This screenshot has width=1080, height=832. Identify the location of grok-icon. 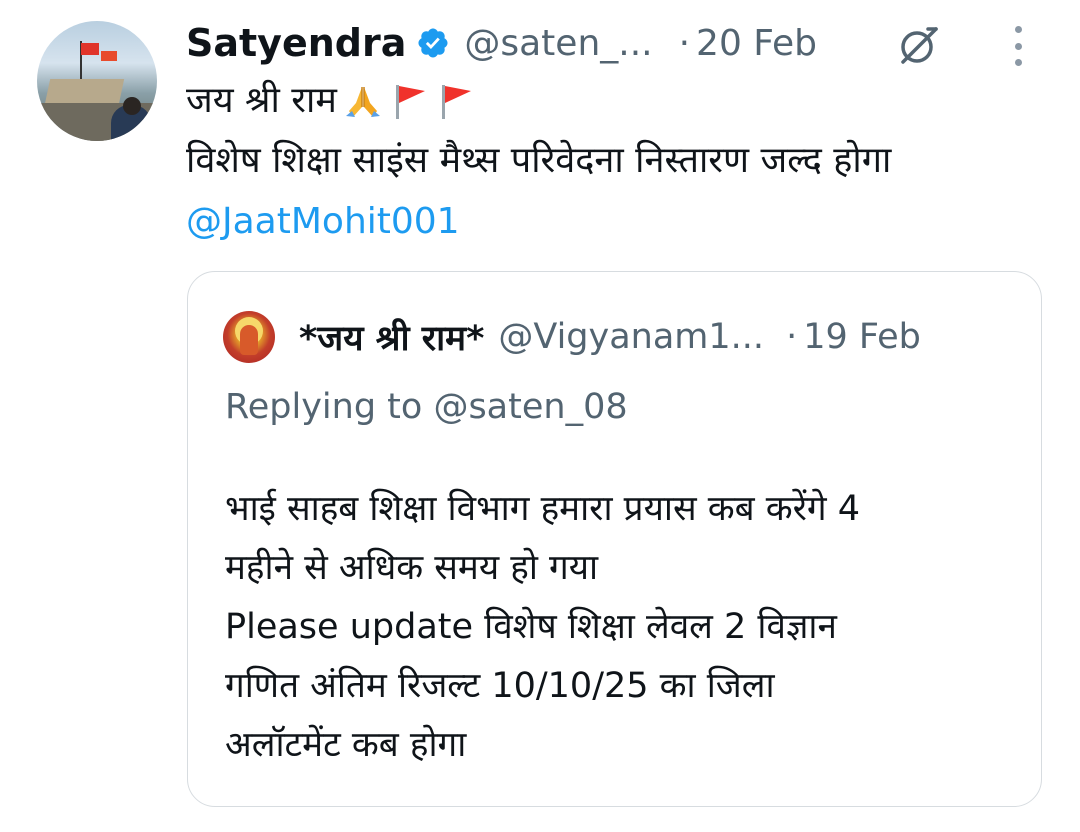
(919, 45).